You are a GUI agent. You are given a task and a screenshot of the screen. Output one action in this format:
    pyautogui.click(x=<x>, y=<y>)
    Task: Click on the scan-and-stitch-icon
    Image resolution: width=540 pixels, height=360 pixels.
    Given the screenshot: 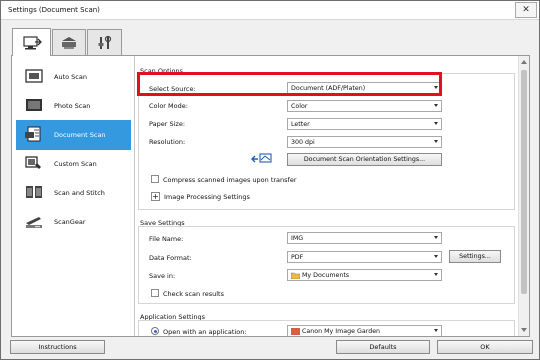 What is the action you would take?
    pyautogui.click(x=34, y=192)
    